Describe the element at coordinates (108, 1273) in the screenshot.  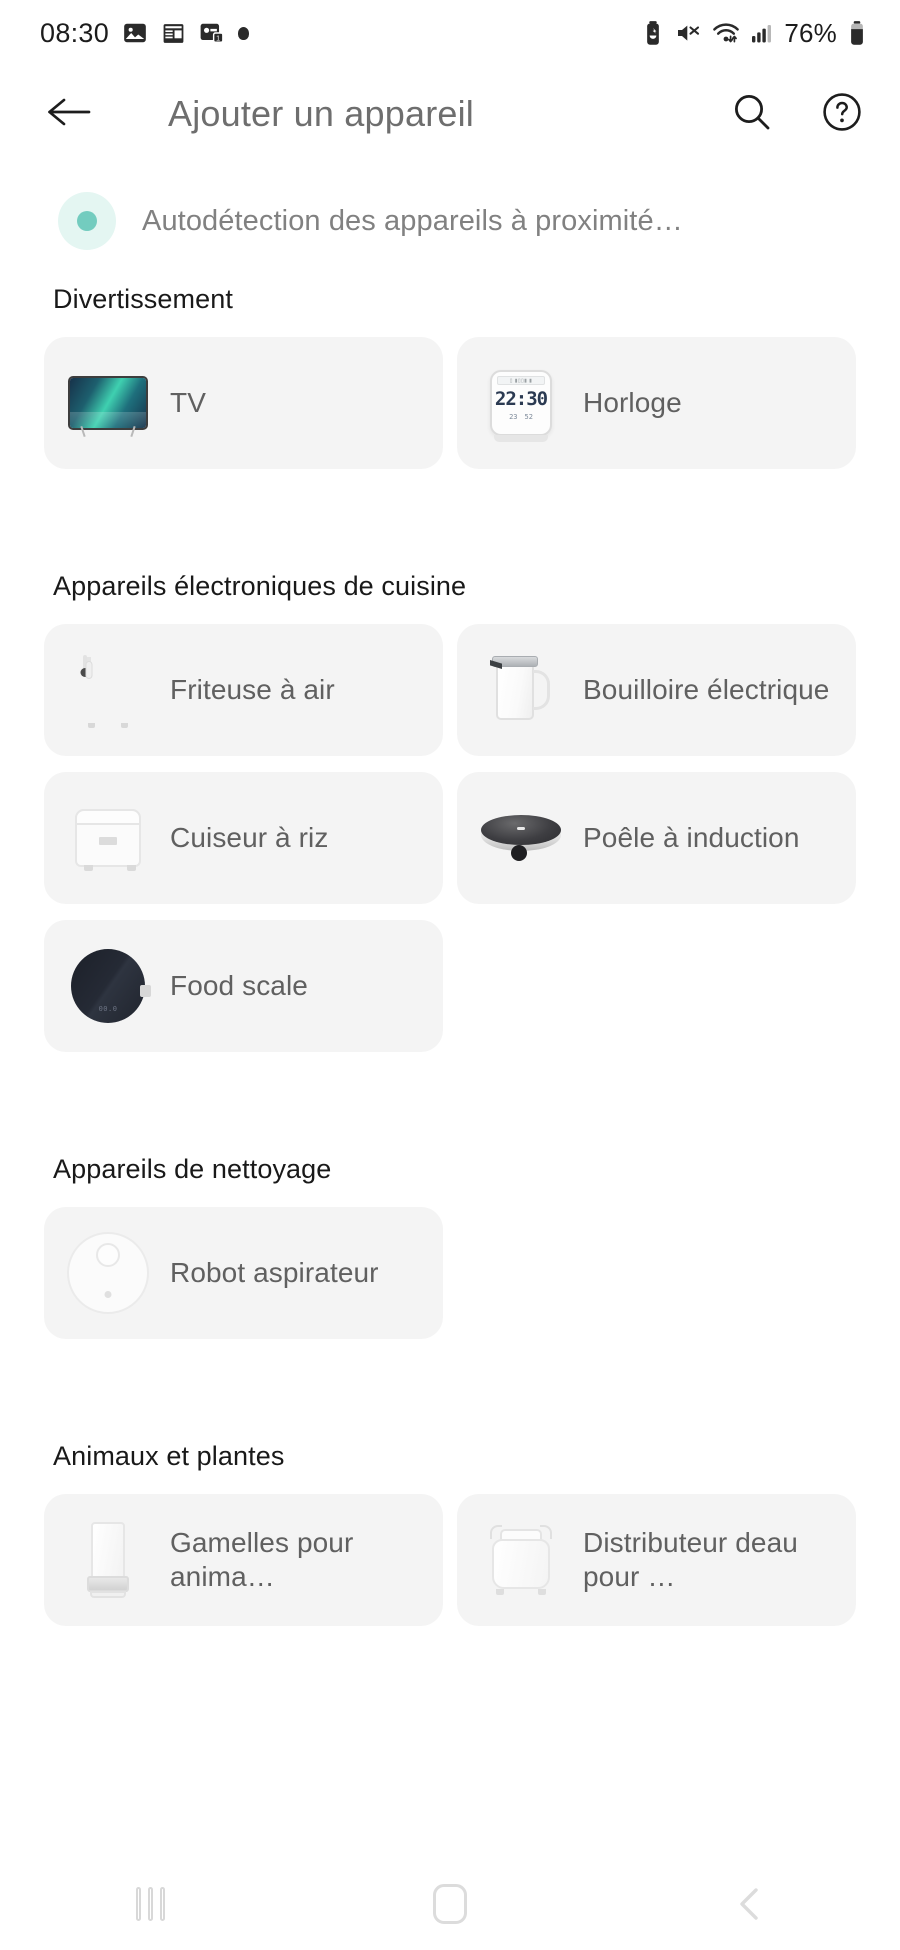
I see `robot-vacuum-icon` at that location.